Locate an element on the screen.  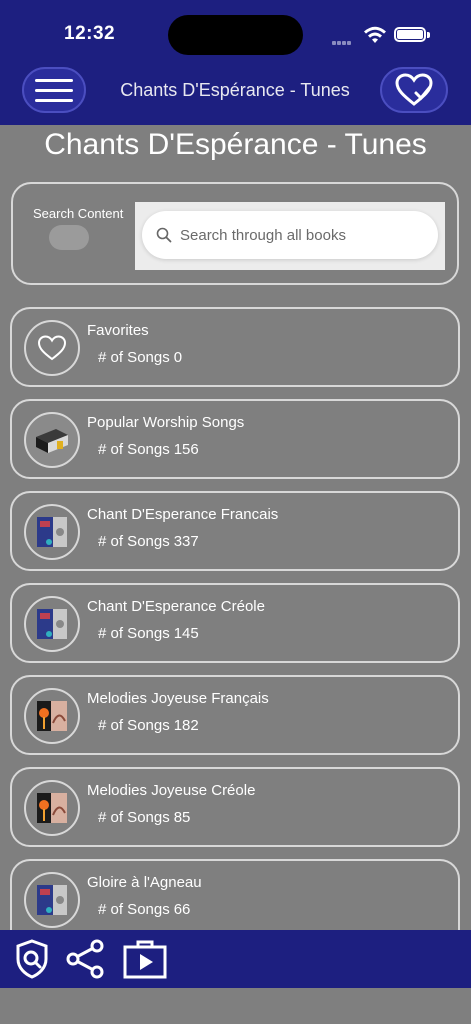
share-button is located at coordinates (86, 959).